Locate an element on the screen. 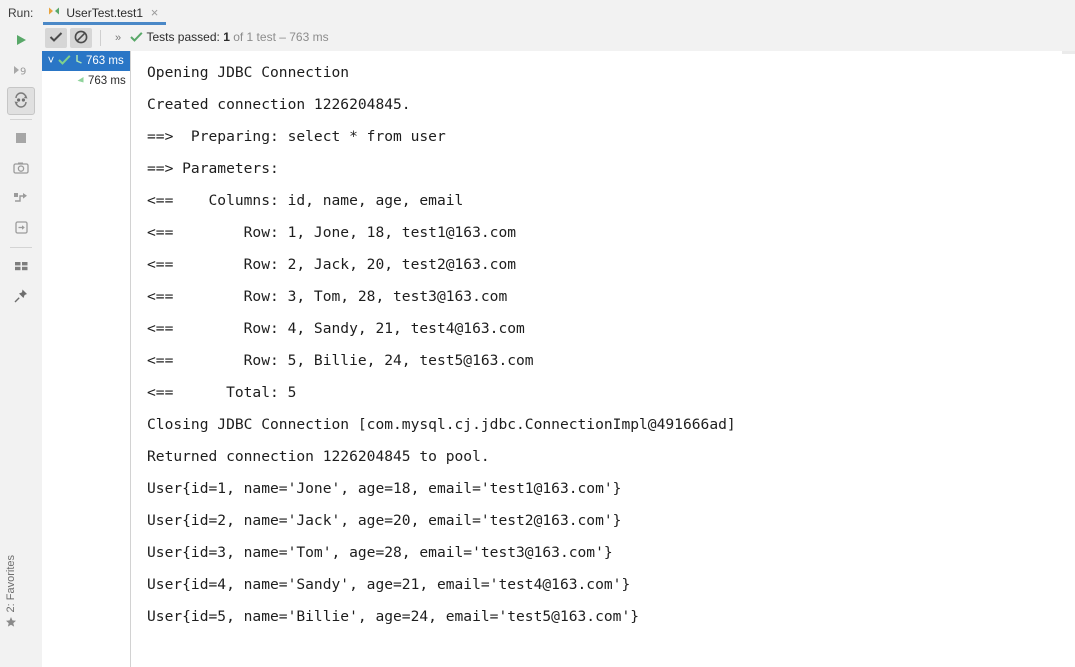  console-line: <== Row: 2, Jack, 20, test2@163.com is located at coordinates (332, 264).